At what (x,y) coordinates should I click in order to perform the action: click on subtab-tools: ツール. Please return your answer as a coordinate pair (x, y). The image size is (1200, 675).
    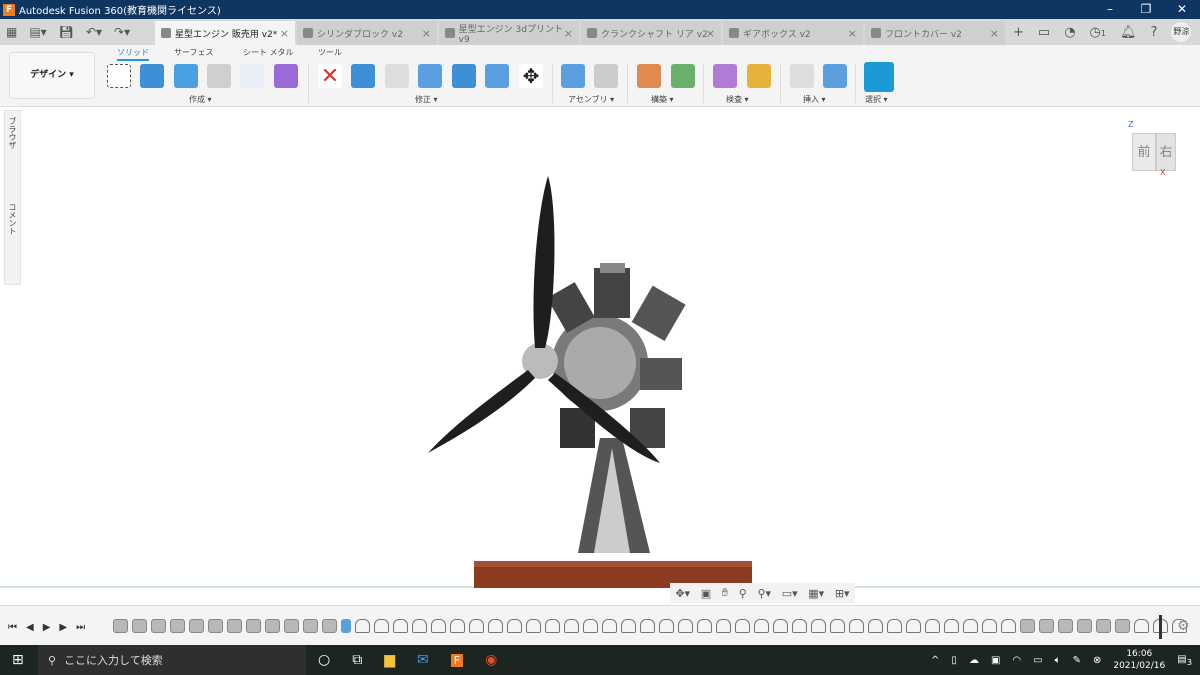
    Looking at the image, I should click on (330, 52).